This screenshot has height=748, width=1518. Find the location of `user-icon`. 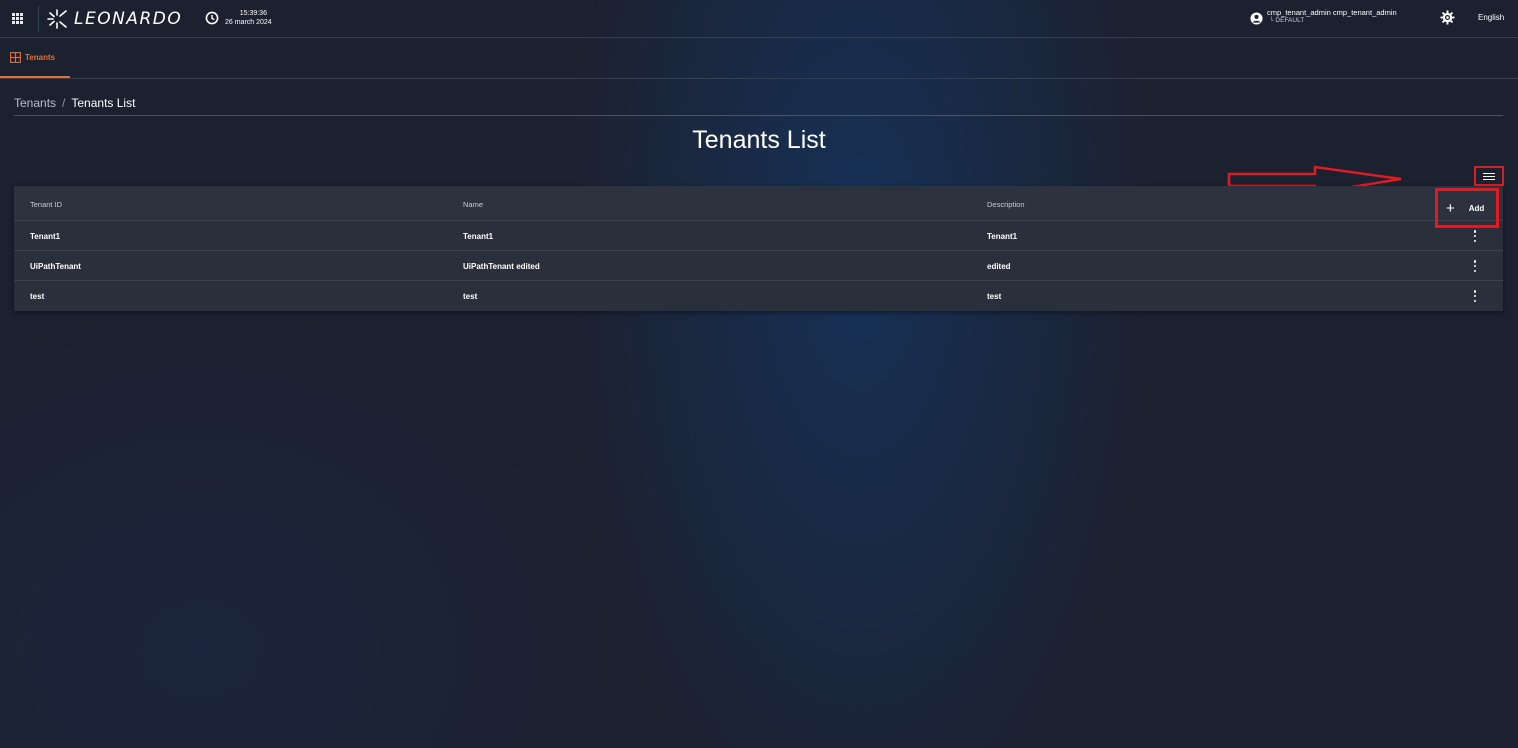

user-icon is located at coordinates (1256, 18).